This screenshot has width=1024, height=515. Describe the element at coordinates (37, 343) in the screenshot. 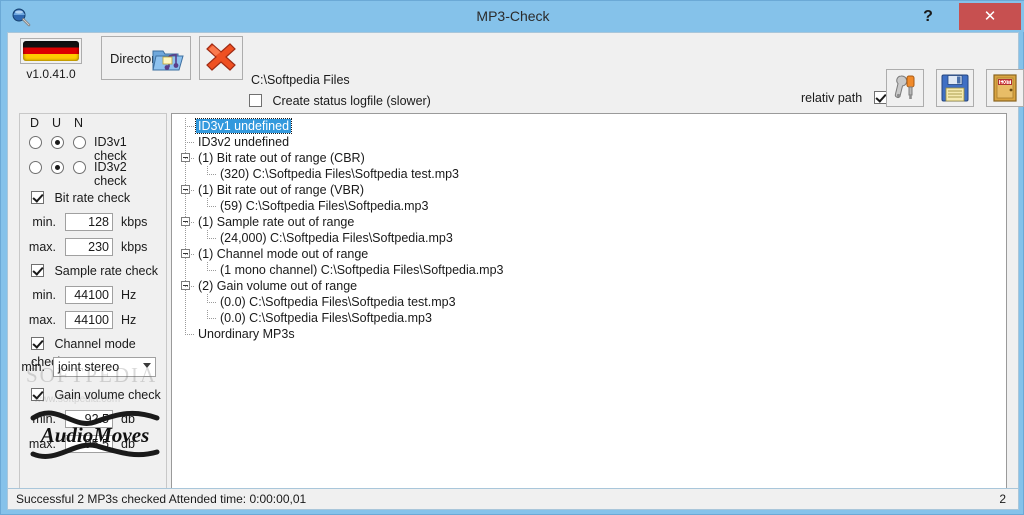

I see `channelmode-checkbox` at that location.